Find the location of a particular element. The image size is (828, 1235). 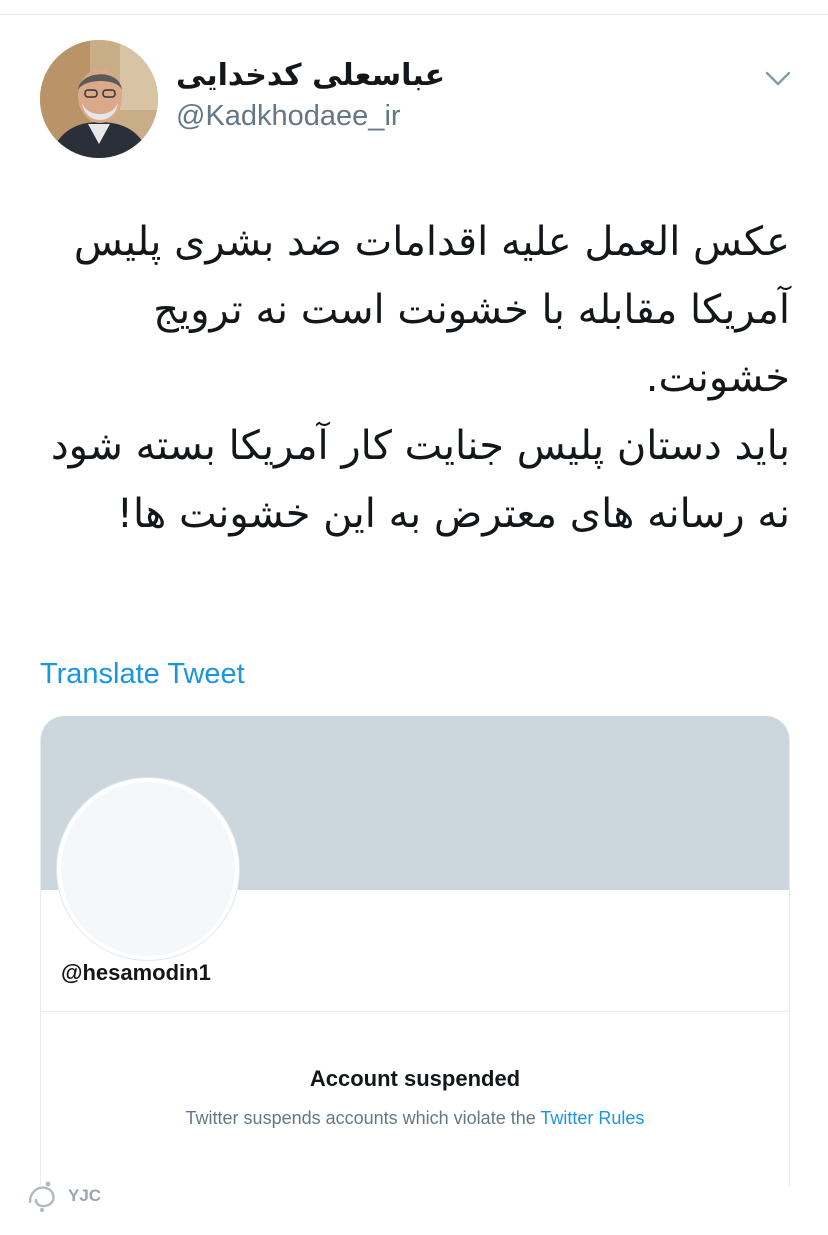

chevron-down-icon is located at coordinates (778, 78).